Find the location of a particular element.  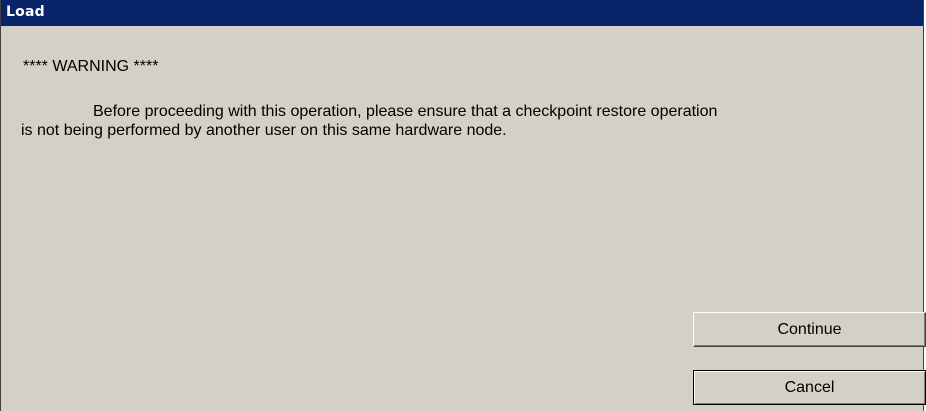

window-title: Load is located at coordinates (25, 12).